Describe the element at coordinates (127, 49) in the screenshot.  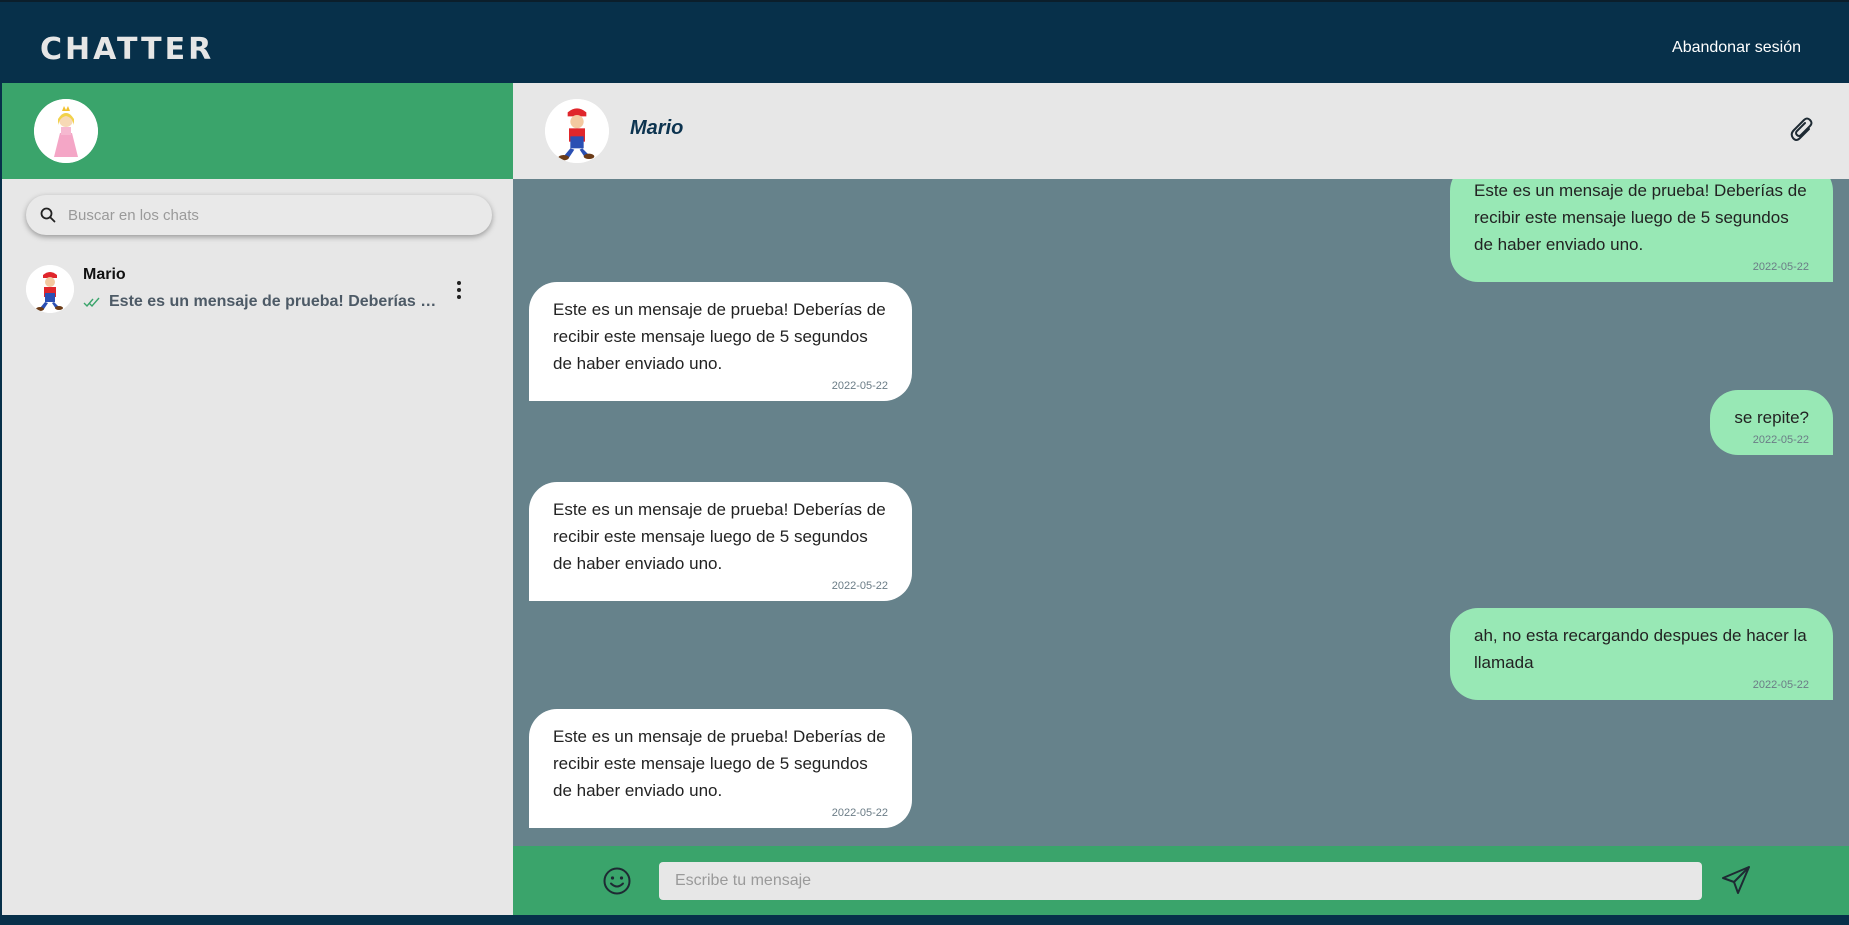
I see `app-logo: CHATTER` at that location.